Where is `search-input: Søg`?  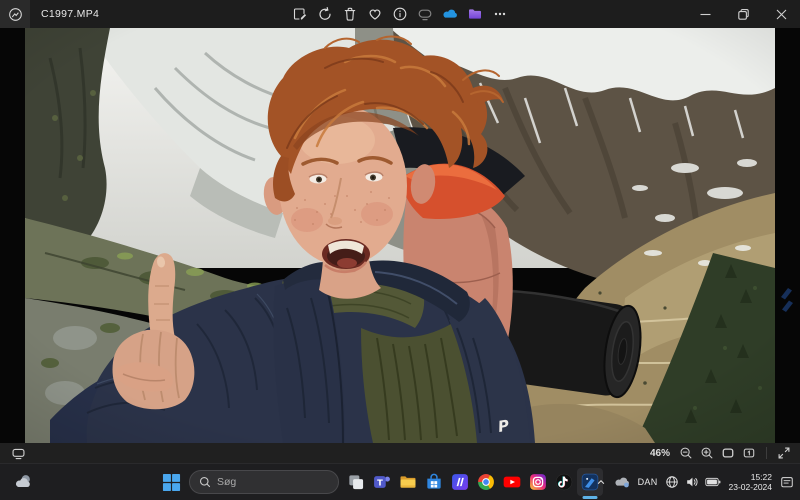 search-input: Søg is located at coordinates (264, 482).